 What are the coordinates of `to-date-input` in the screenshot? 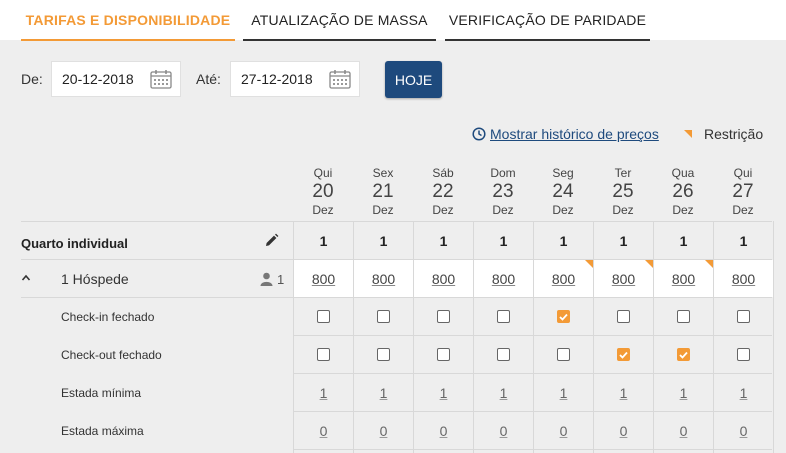 It's located at (277, 79).